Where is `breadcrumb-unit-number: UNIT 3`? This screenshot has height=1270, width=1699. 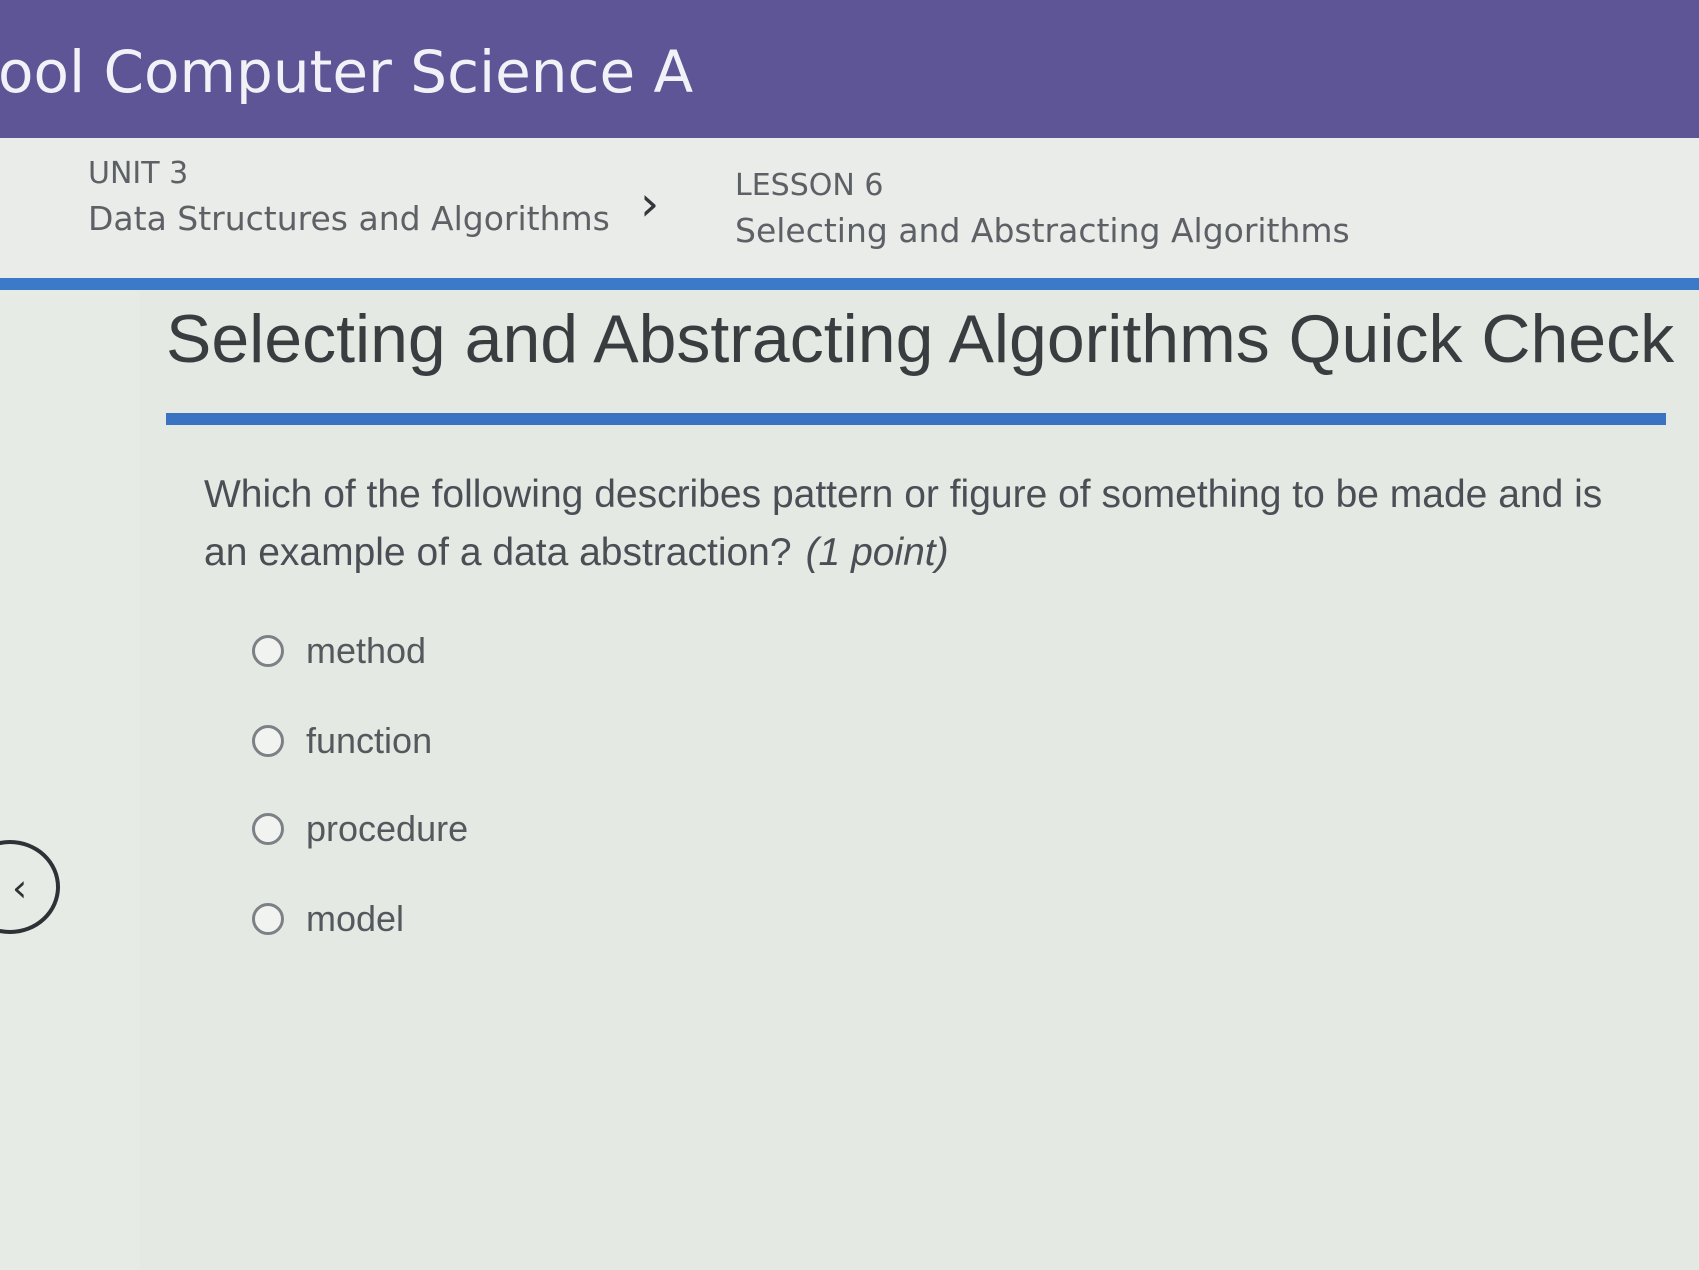 breadcrumb-unit-number: UNIT 3 is located at coordinates (138, 173).